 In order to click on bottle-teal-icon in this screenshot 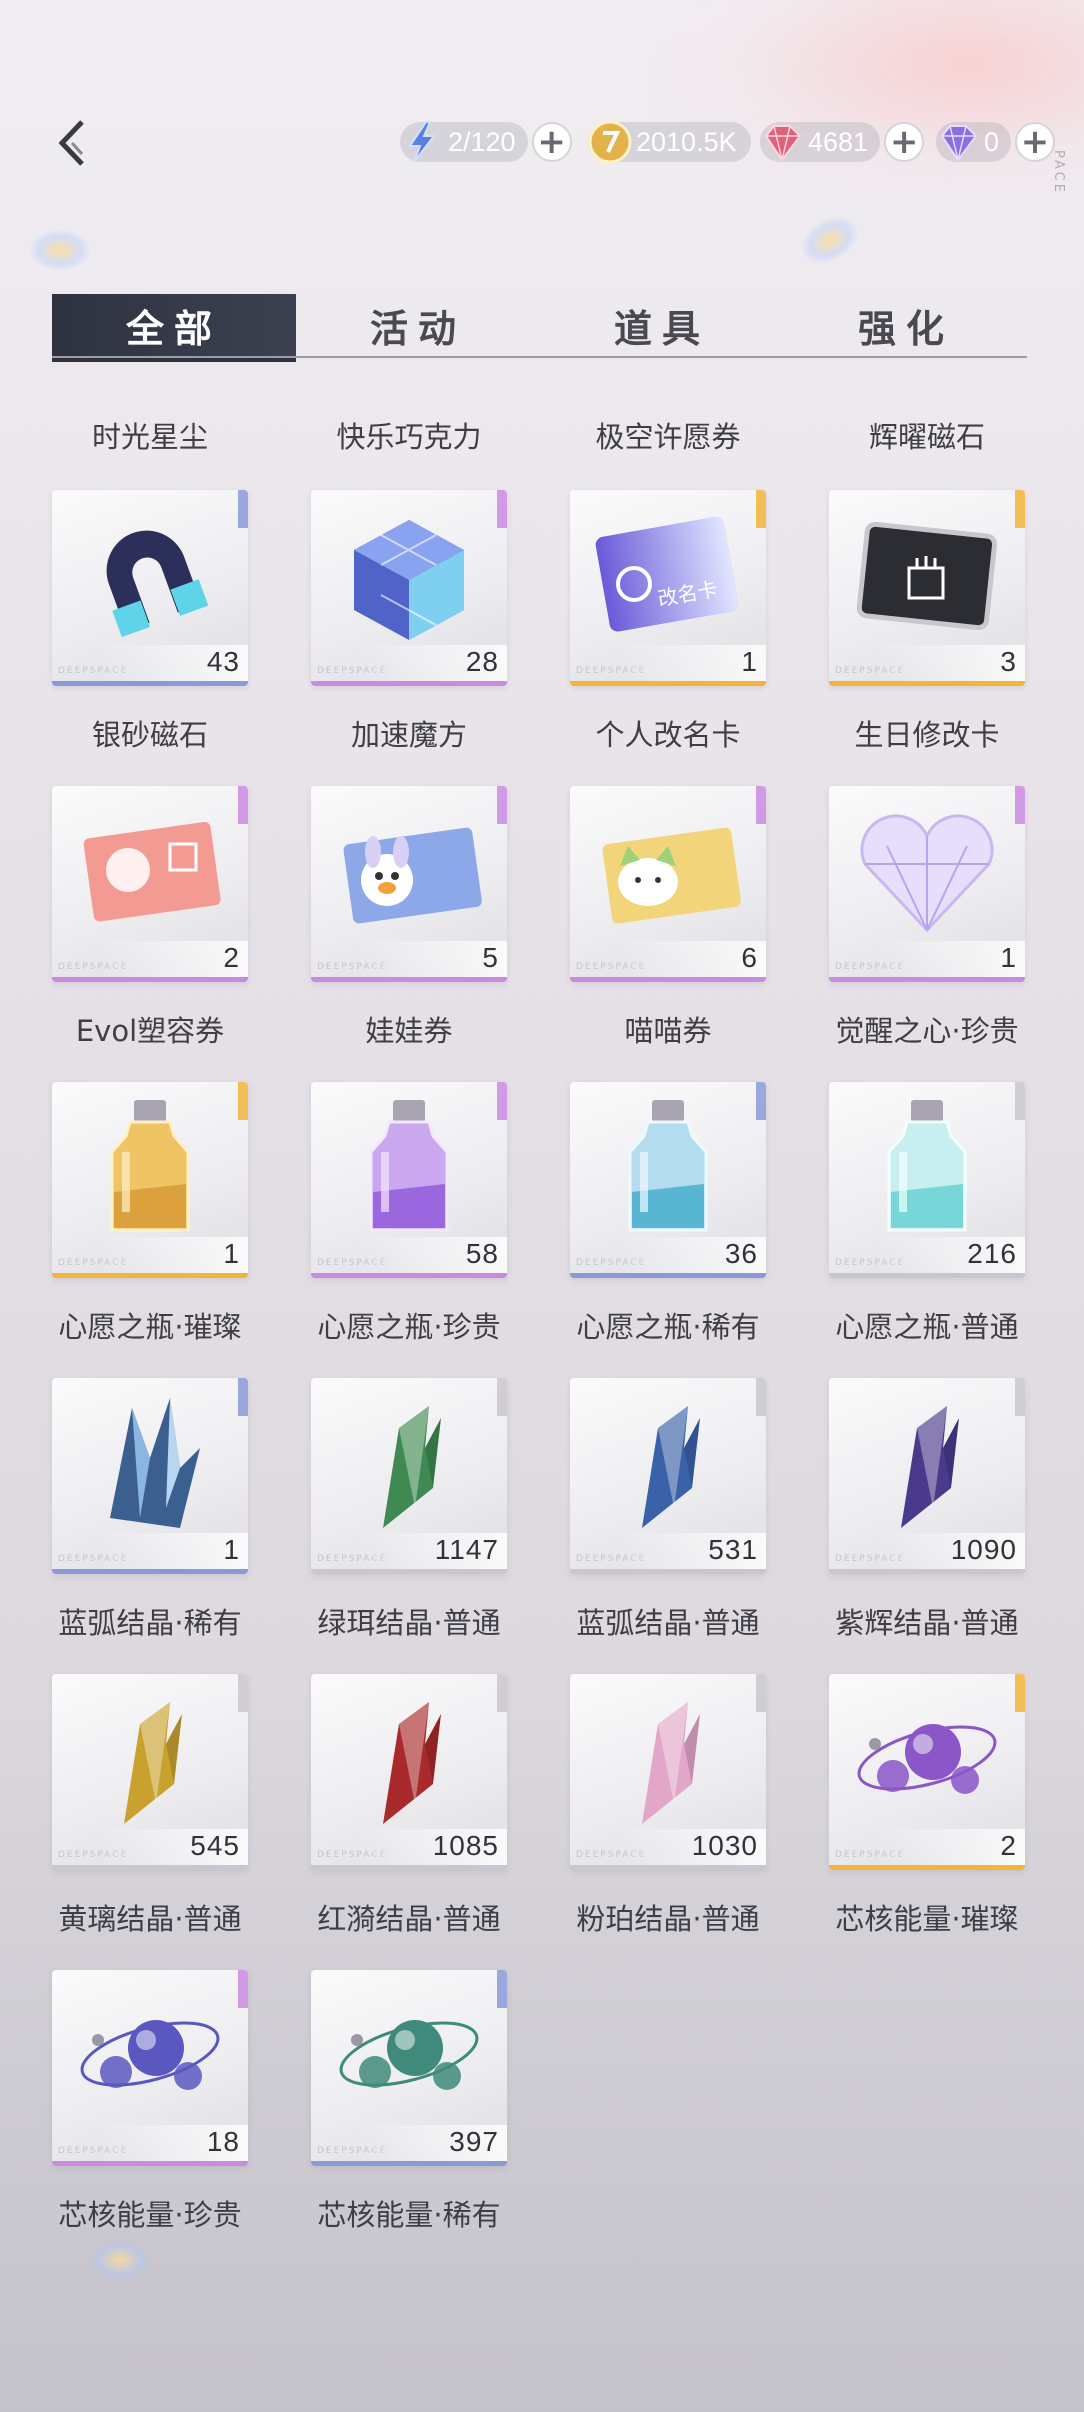, I will do `click(927, 1167)`.